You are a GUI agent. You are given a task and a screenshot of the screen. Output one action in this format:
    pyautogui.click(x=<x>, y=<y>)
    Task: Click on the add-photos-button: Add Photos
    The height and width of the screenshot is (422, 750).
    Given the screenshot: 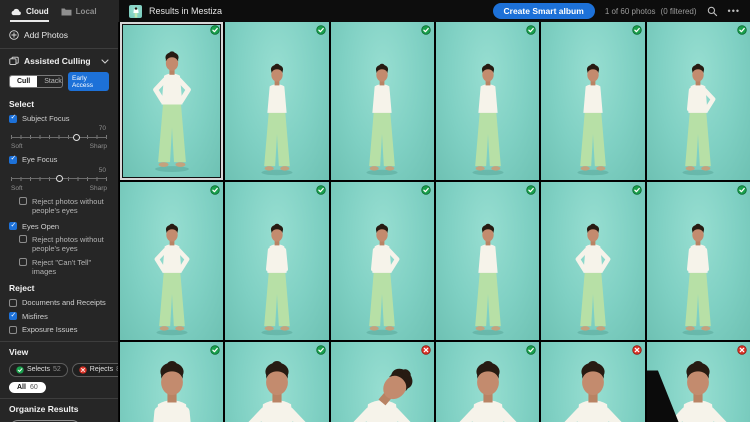 What is the action you would take?
    pyautogui.click(x=59, y=32)
    